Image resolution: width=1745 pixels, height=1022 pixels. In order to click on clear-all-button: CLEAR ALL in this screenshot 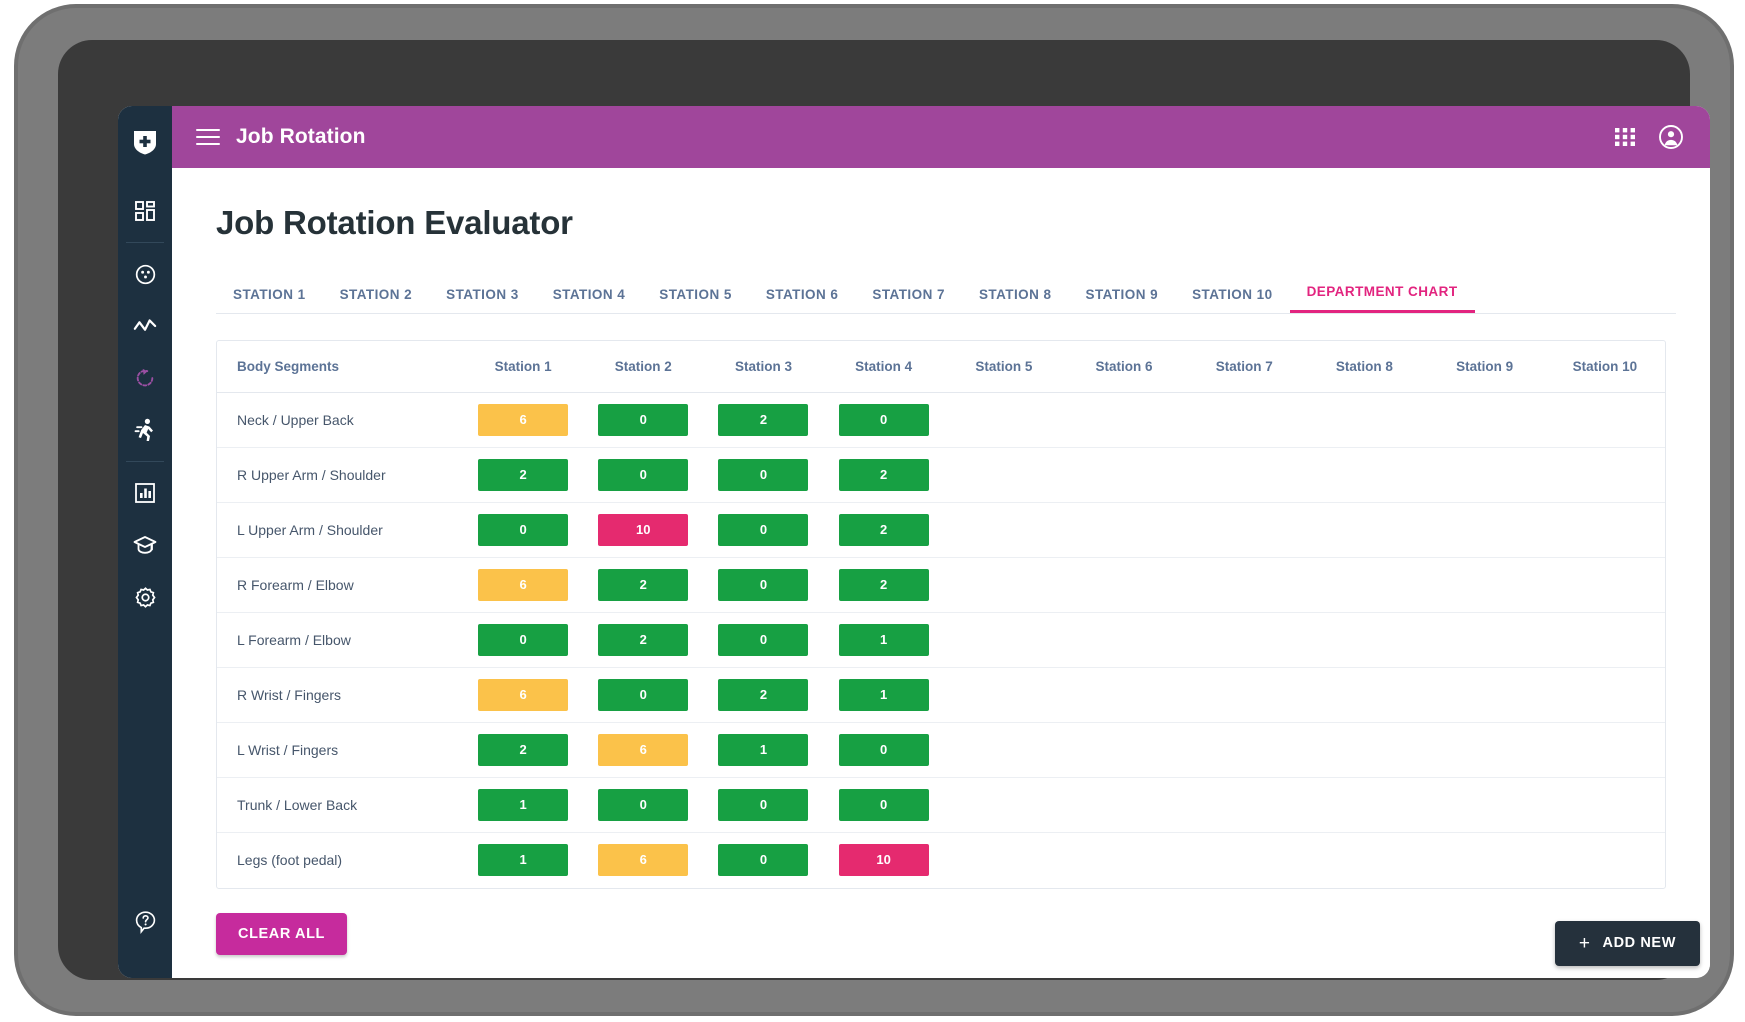, I will do `click(282, 933)`.